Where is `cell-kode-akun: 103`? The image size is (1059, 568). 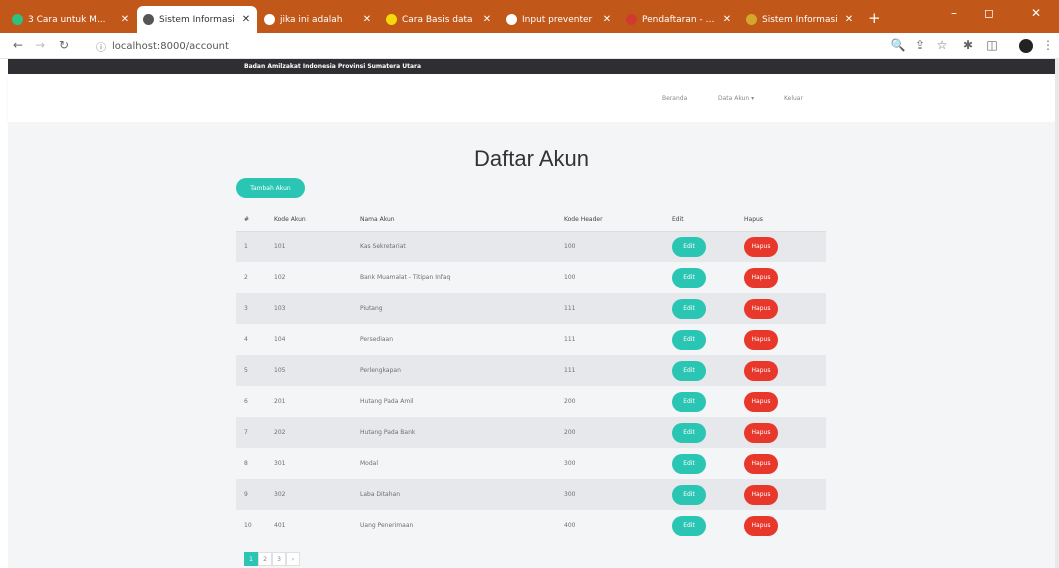
cell-kode-akun: 103 is located at coordinates (280, 308).